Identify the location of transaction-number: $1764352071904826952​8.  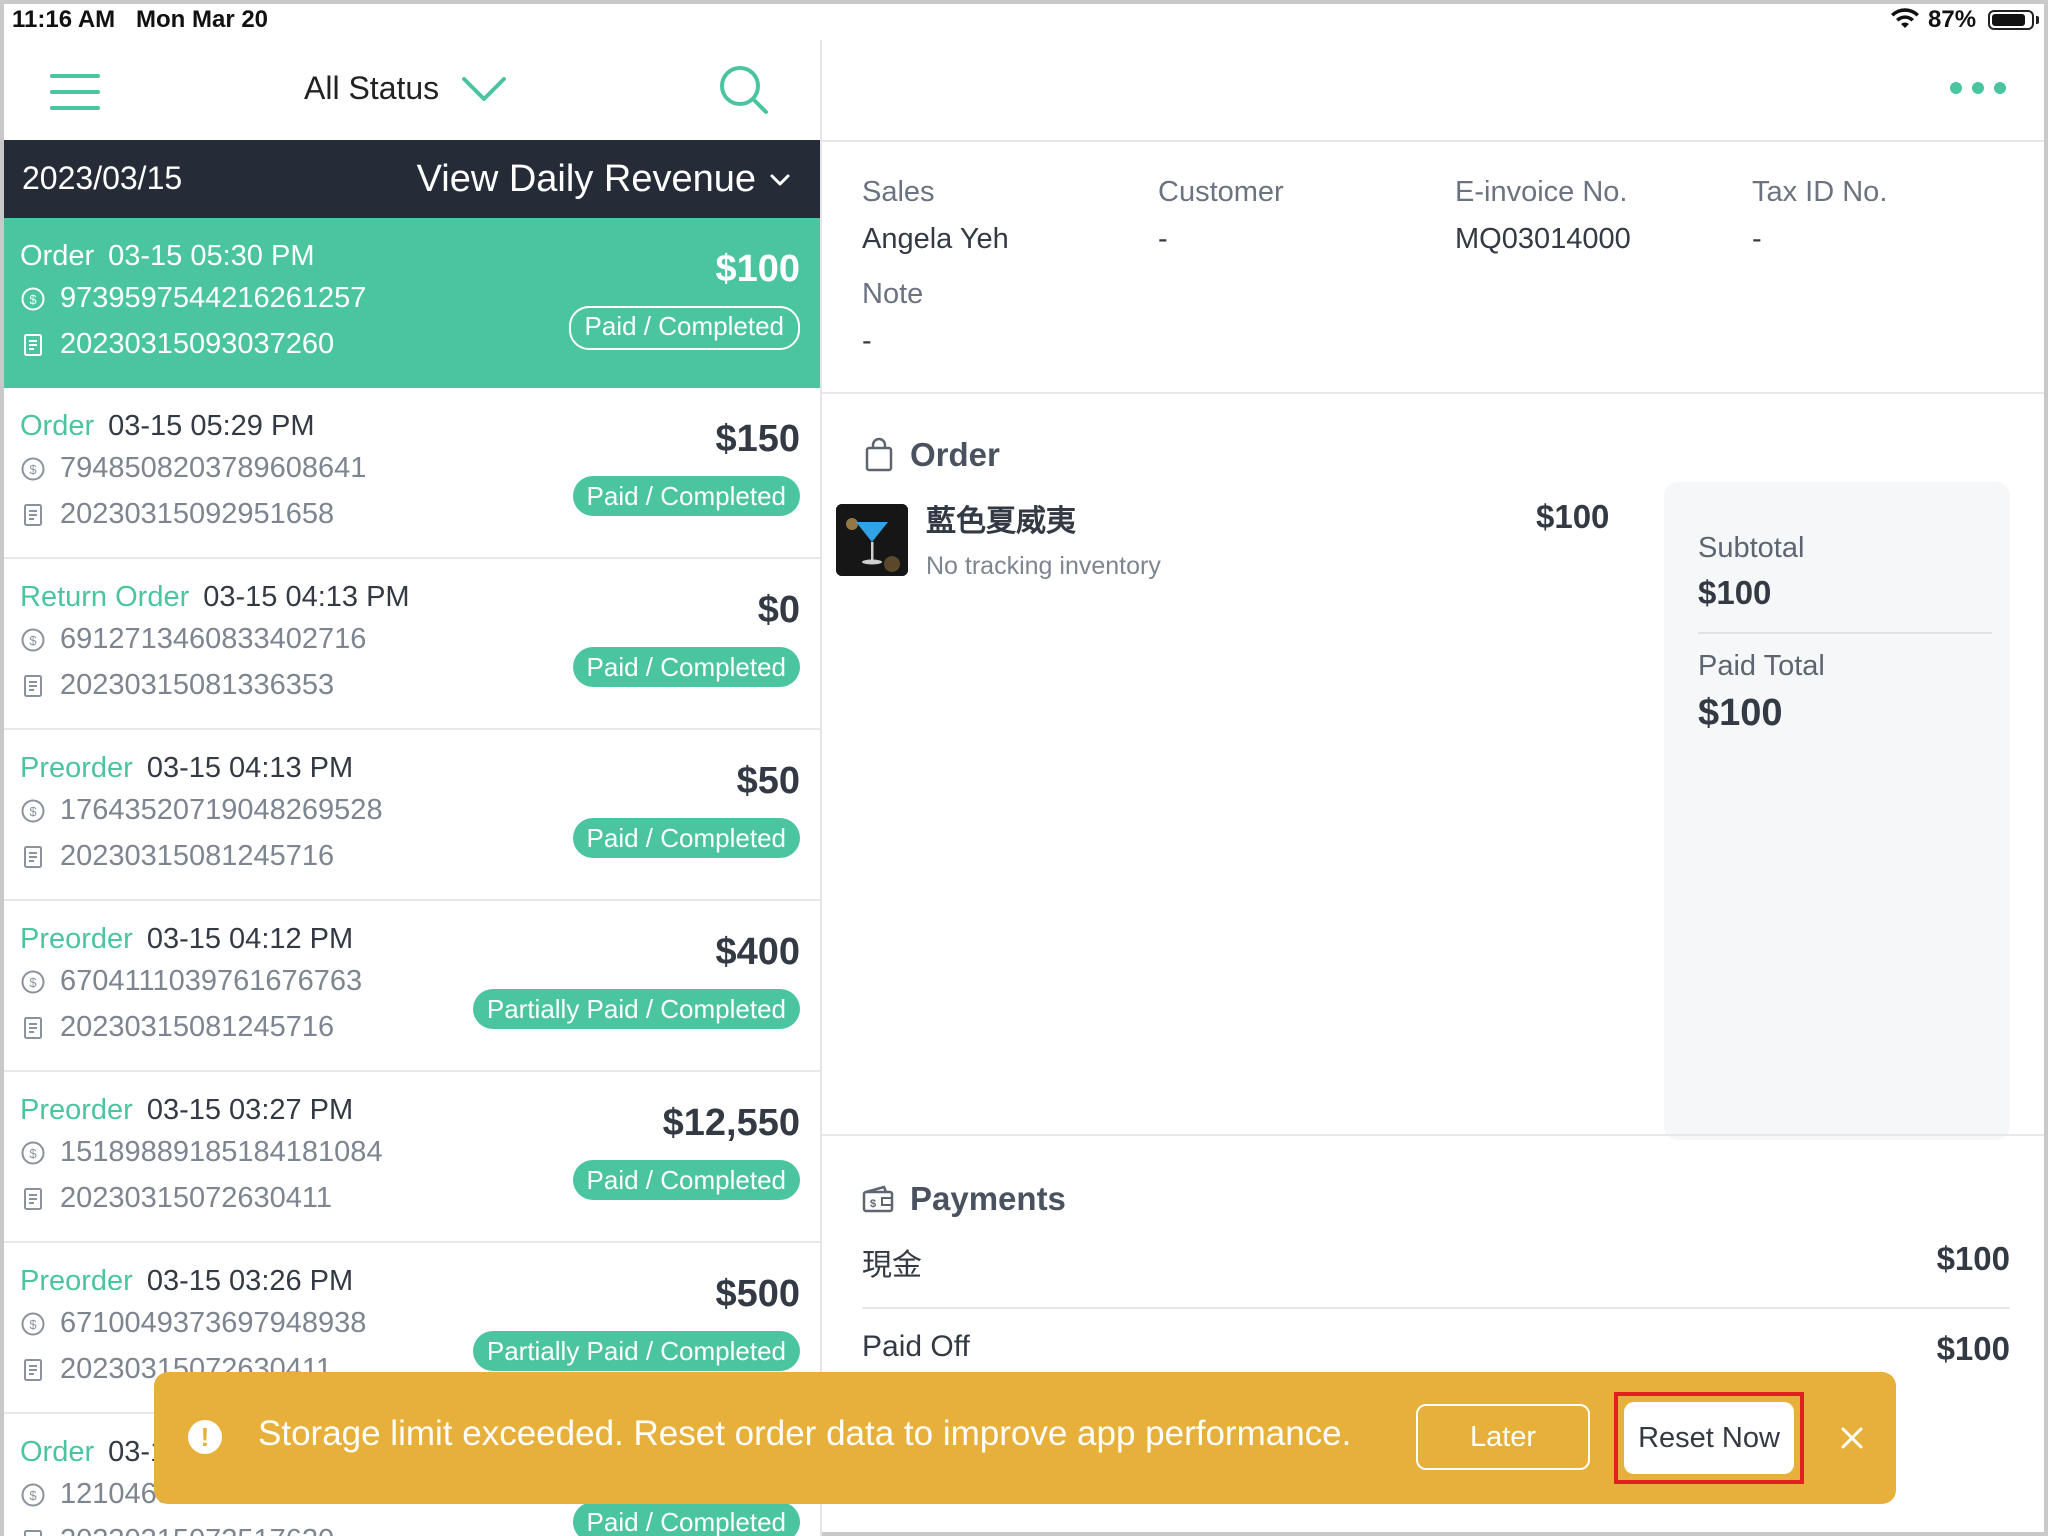
(201, 810).